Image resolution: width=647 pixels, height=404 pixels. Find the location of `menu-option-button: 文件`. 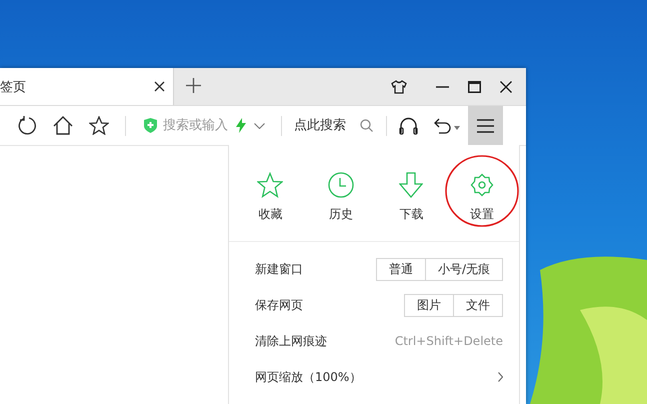

menu-option-button: 文件 is located at coordinates (478, 305).